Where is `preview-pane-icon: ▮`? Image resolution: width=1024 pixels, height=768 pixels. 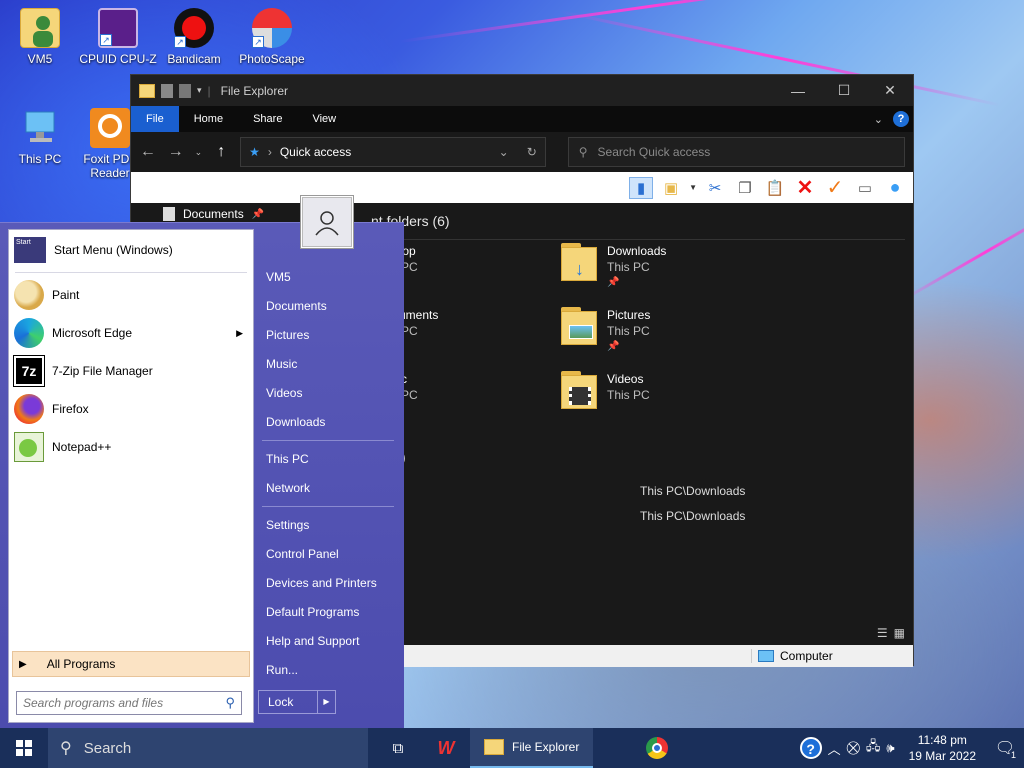
preview-pane-icon: ▮ is located at coordinates (641, 187).